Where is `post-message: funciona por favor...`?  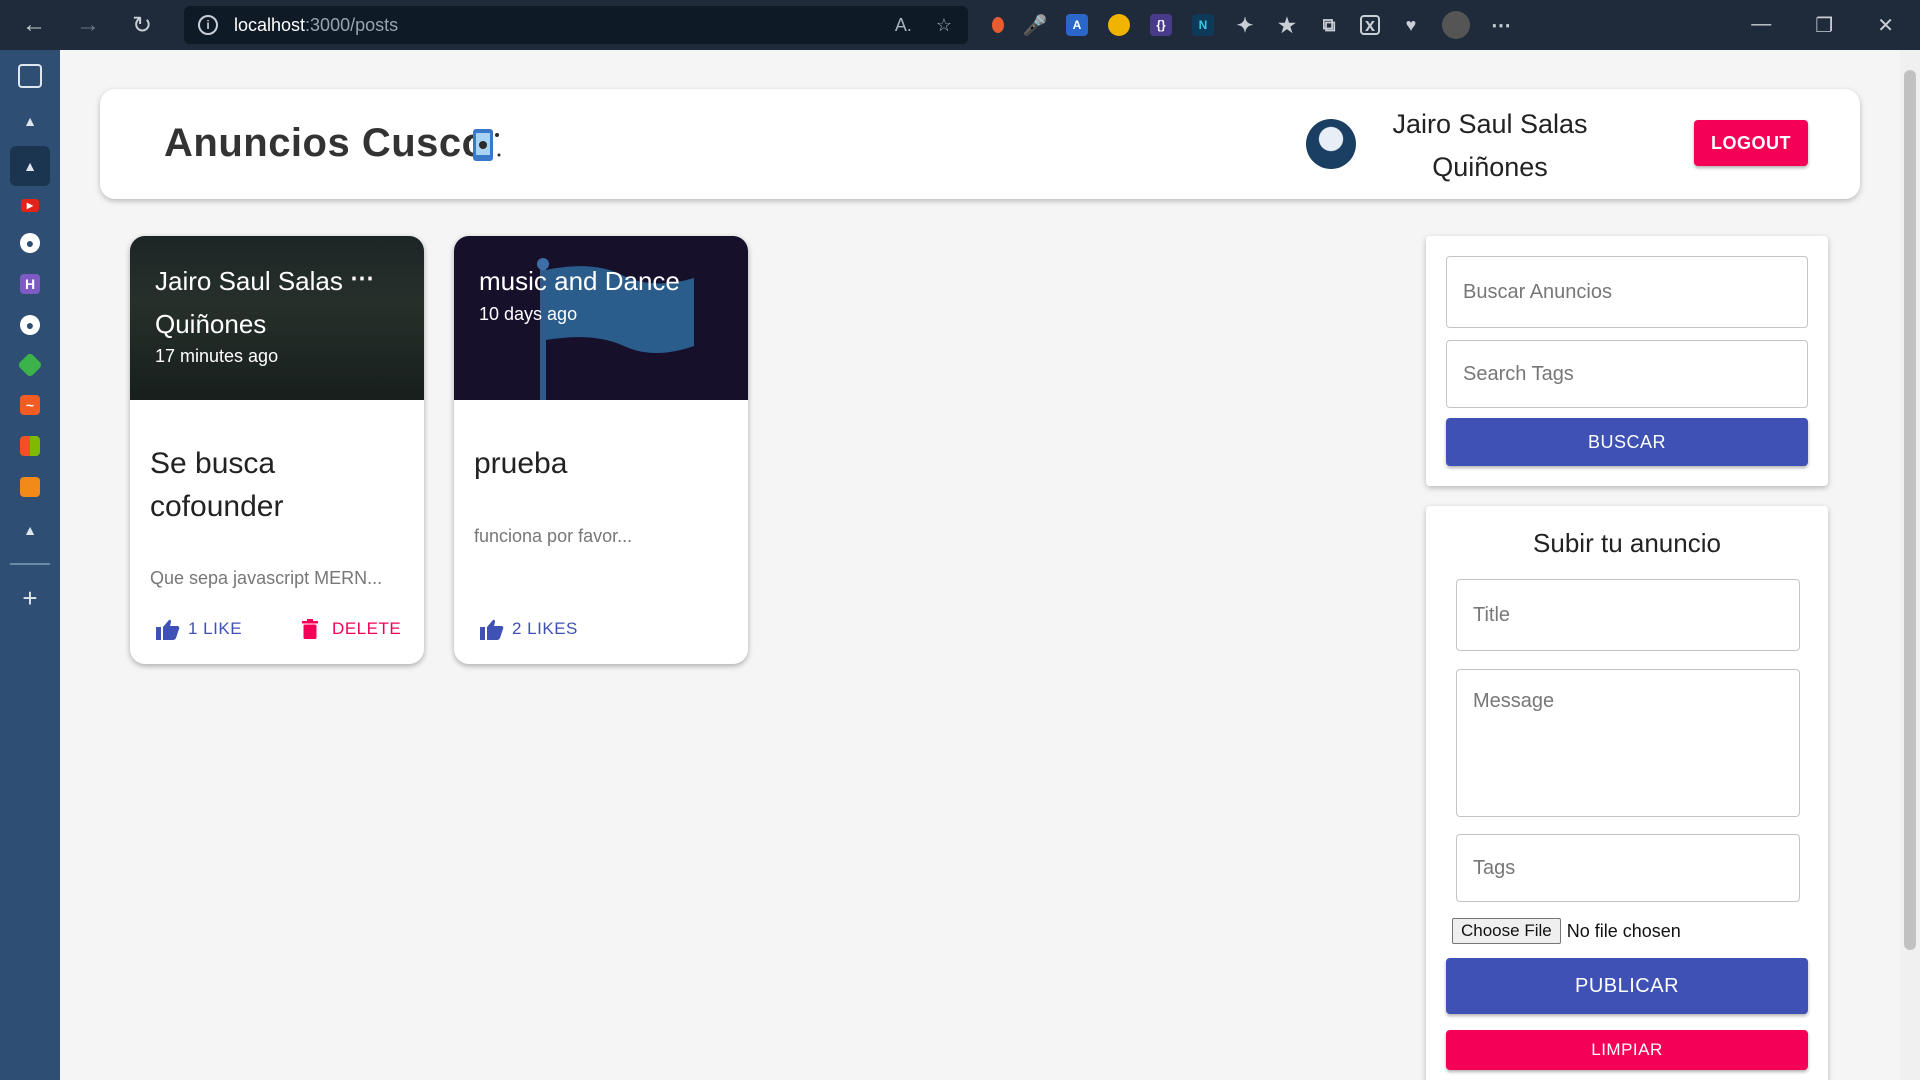
post-message: funciona por favor... is located at coordinates (553, 536).